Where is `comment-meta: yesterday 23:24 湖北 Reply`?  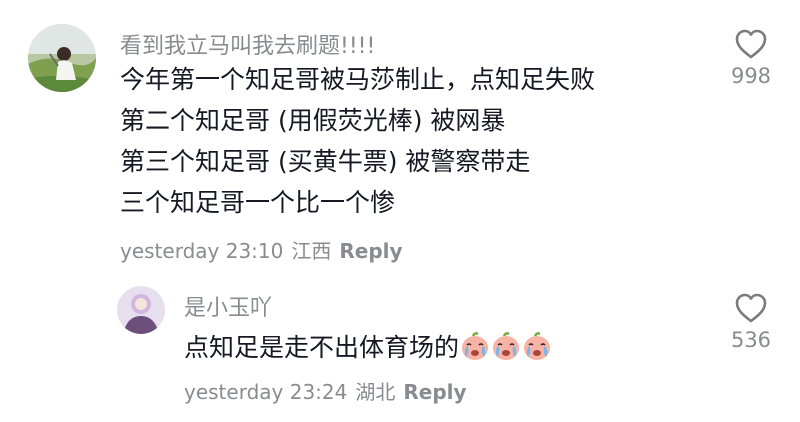 comment-meta: yesterday 23:24 湖北 Reply is located at coordinates (325, 390).